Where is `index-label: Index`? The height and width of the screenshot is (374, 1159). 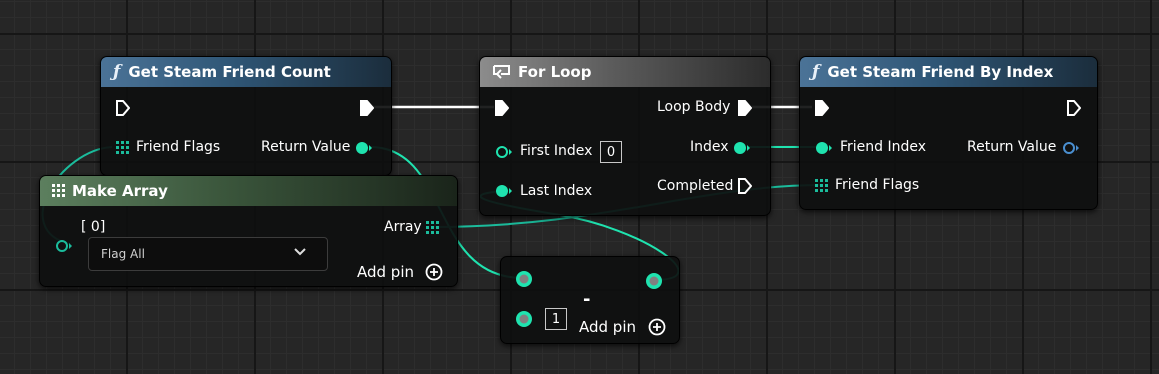
index-label: Index is located at coordinates (709, 147).